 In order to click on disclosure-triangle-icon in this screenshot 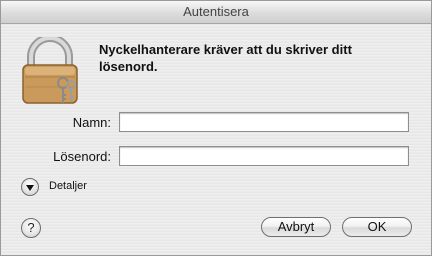, I will do `click(30, 188)`.